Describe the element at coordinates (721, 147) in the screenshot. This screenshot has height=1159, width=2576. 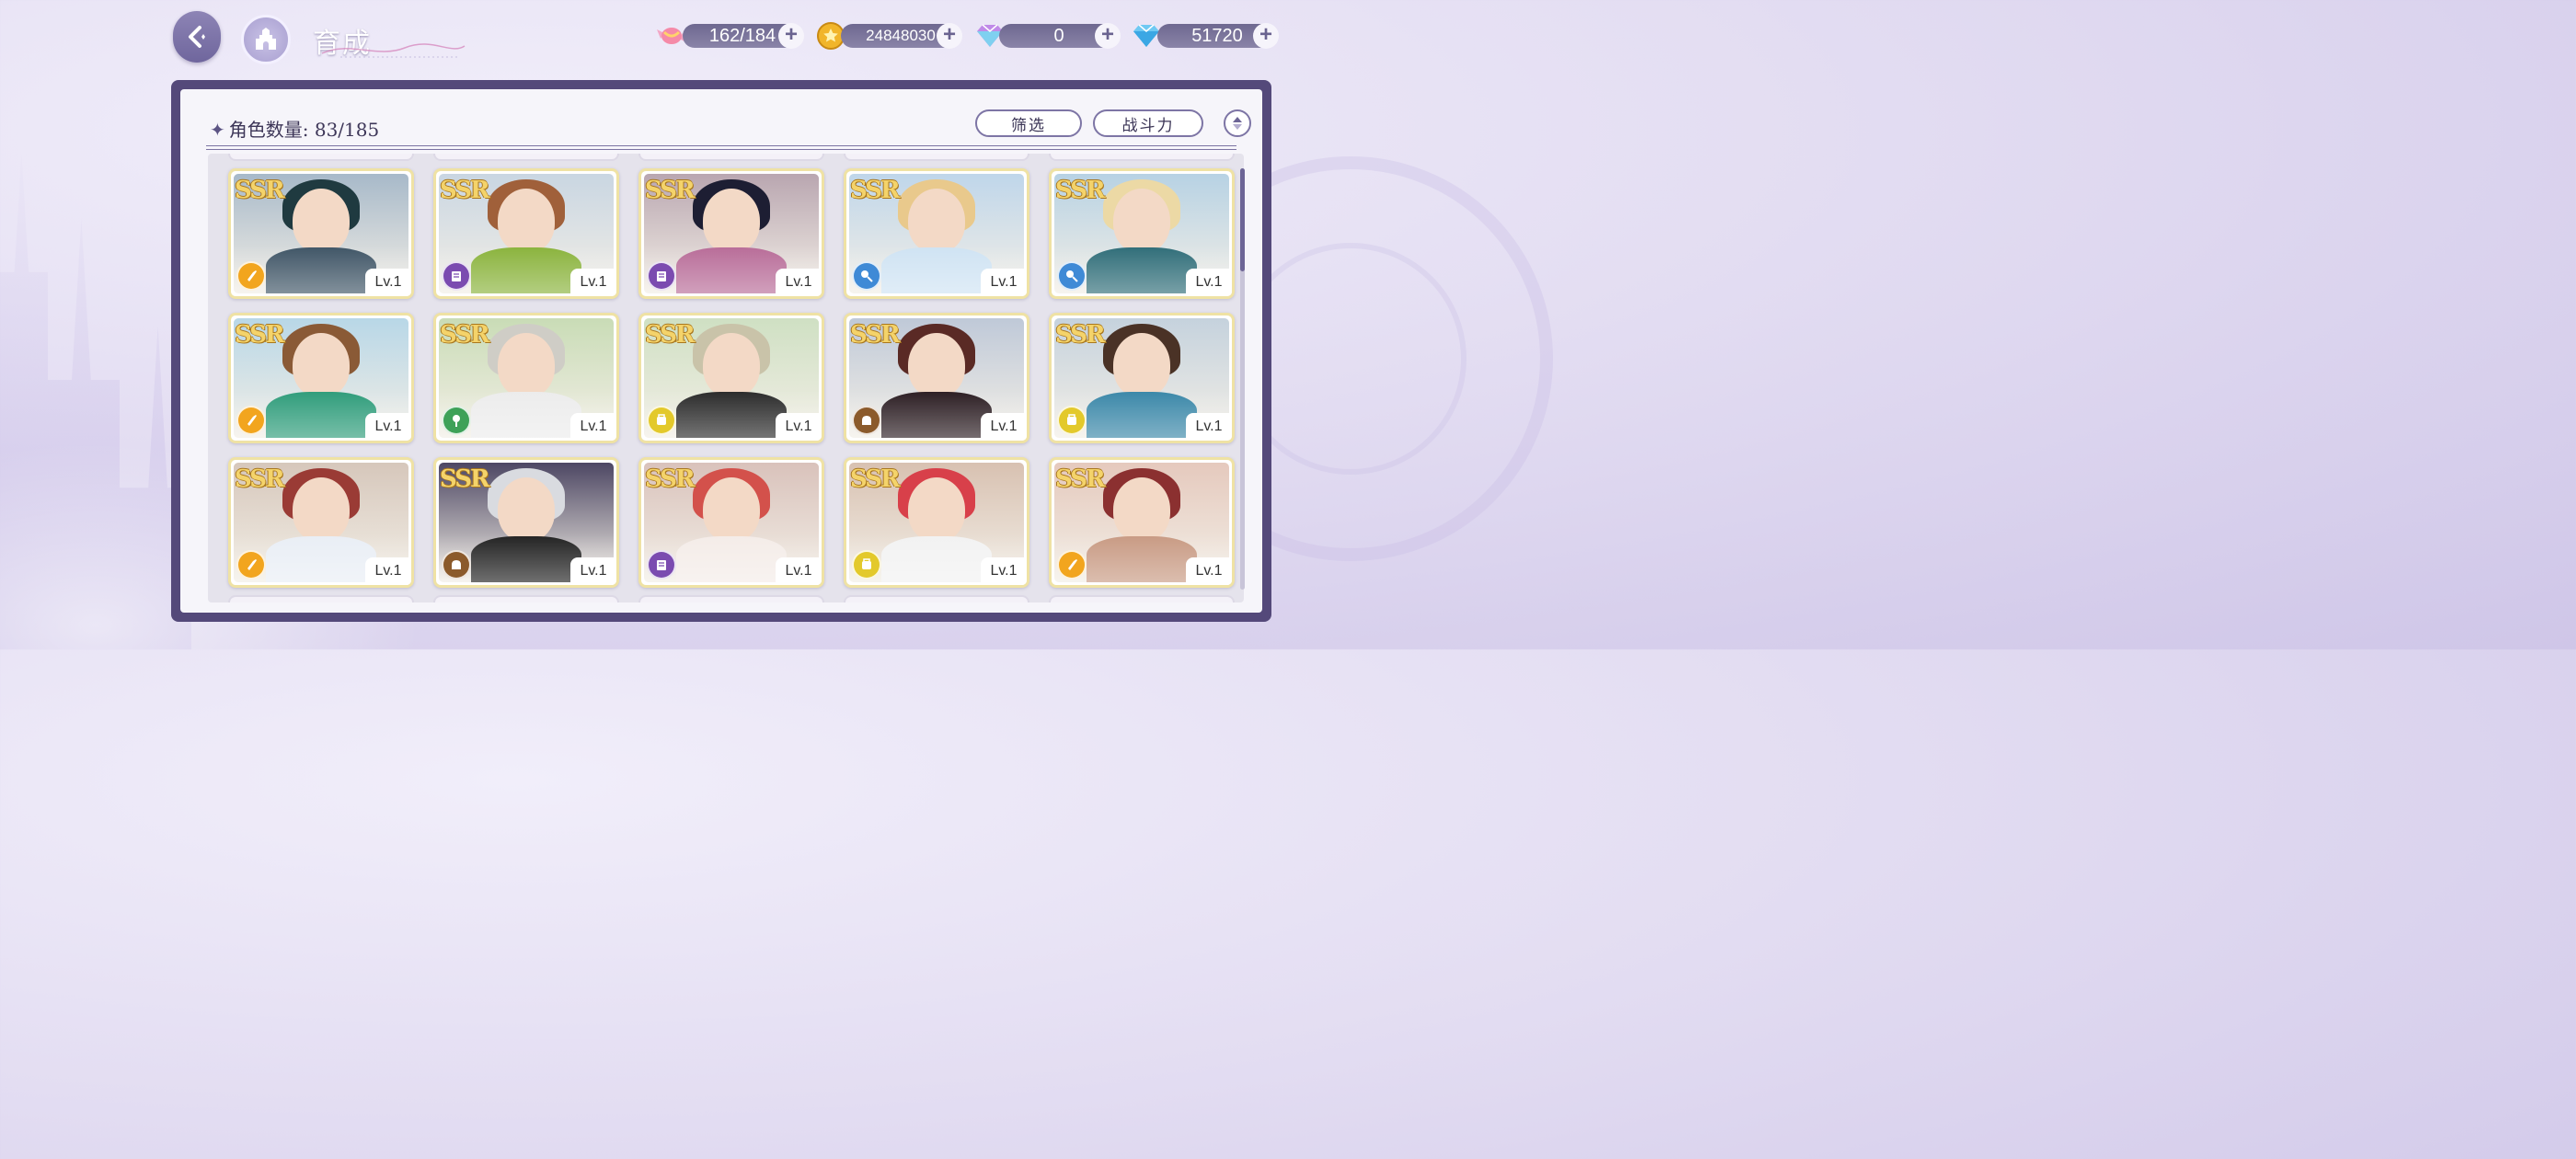
I see `header-divider` at that location.